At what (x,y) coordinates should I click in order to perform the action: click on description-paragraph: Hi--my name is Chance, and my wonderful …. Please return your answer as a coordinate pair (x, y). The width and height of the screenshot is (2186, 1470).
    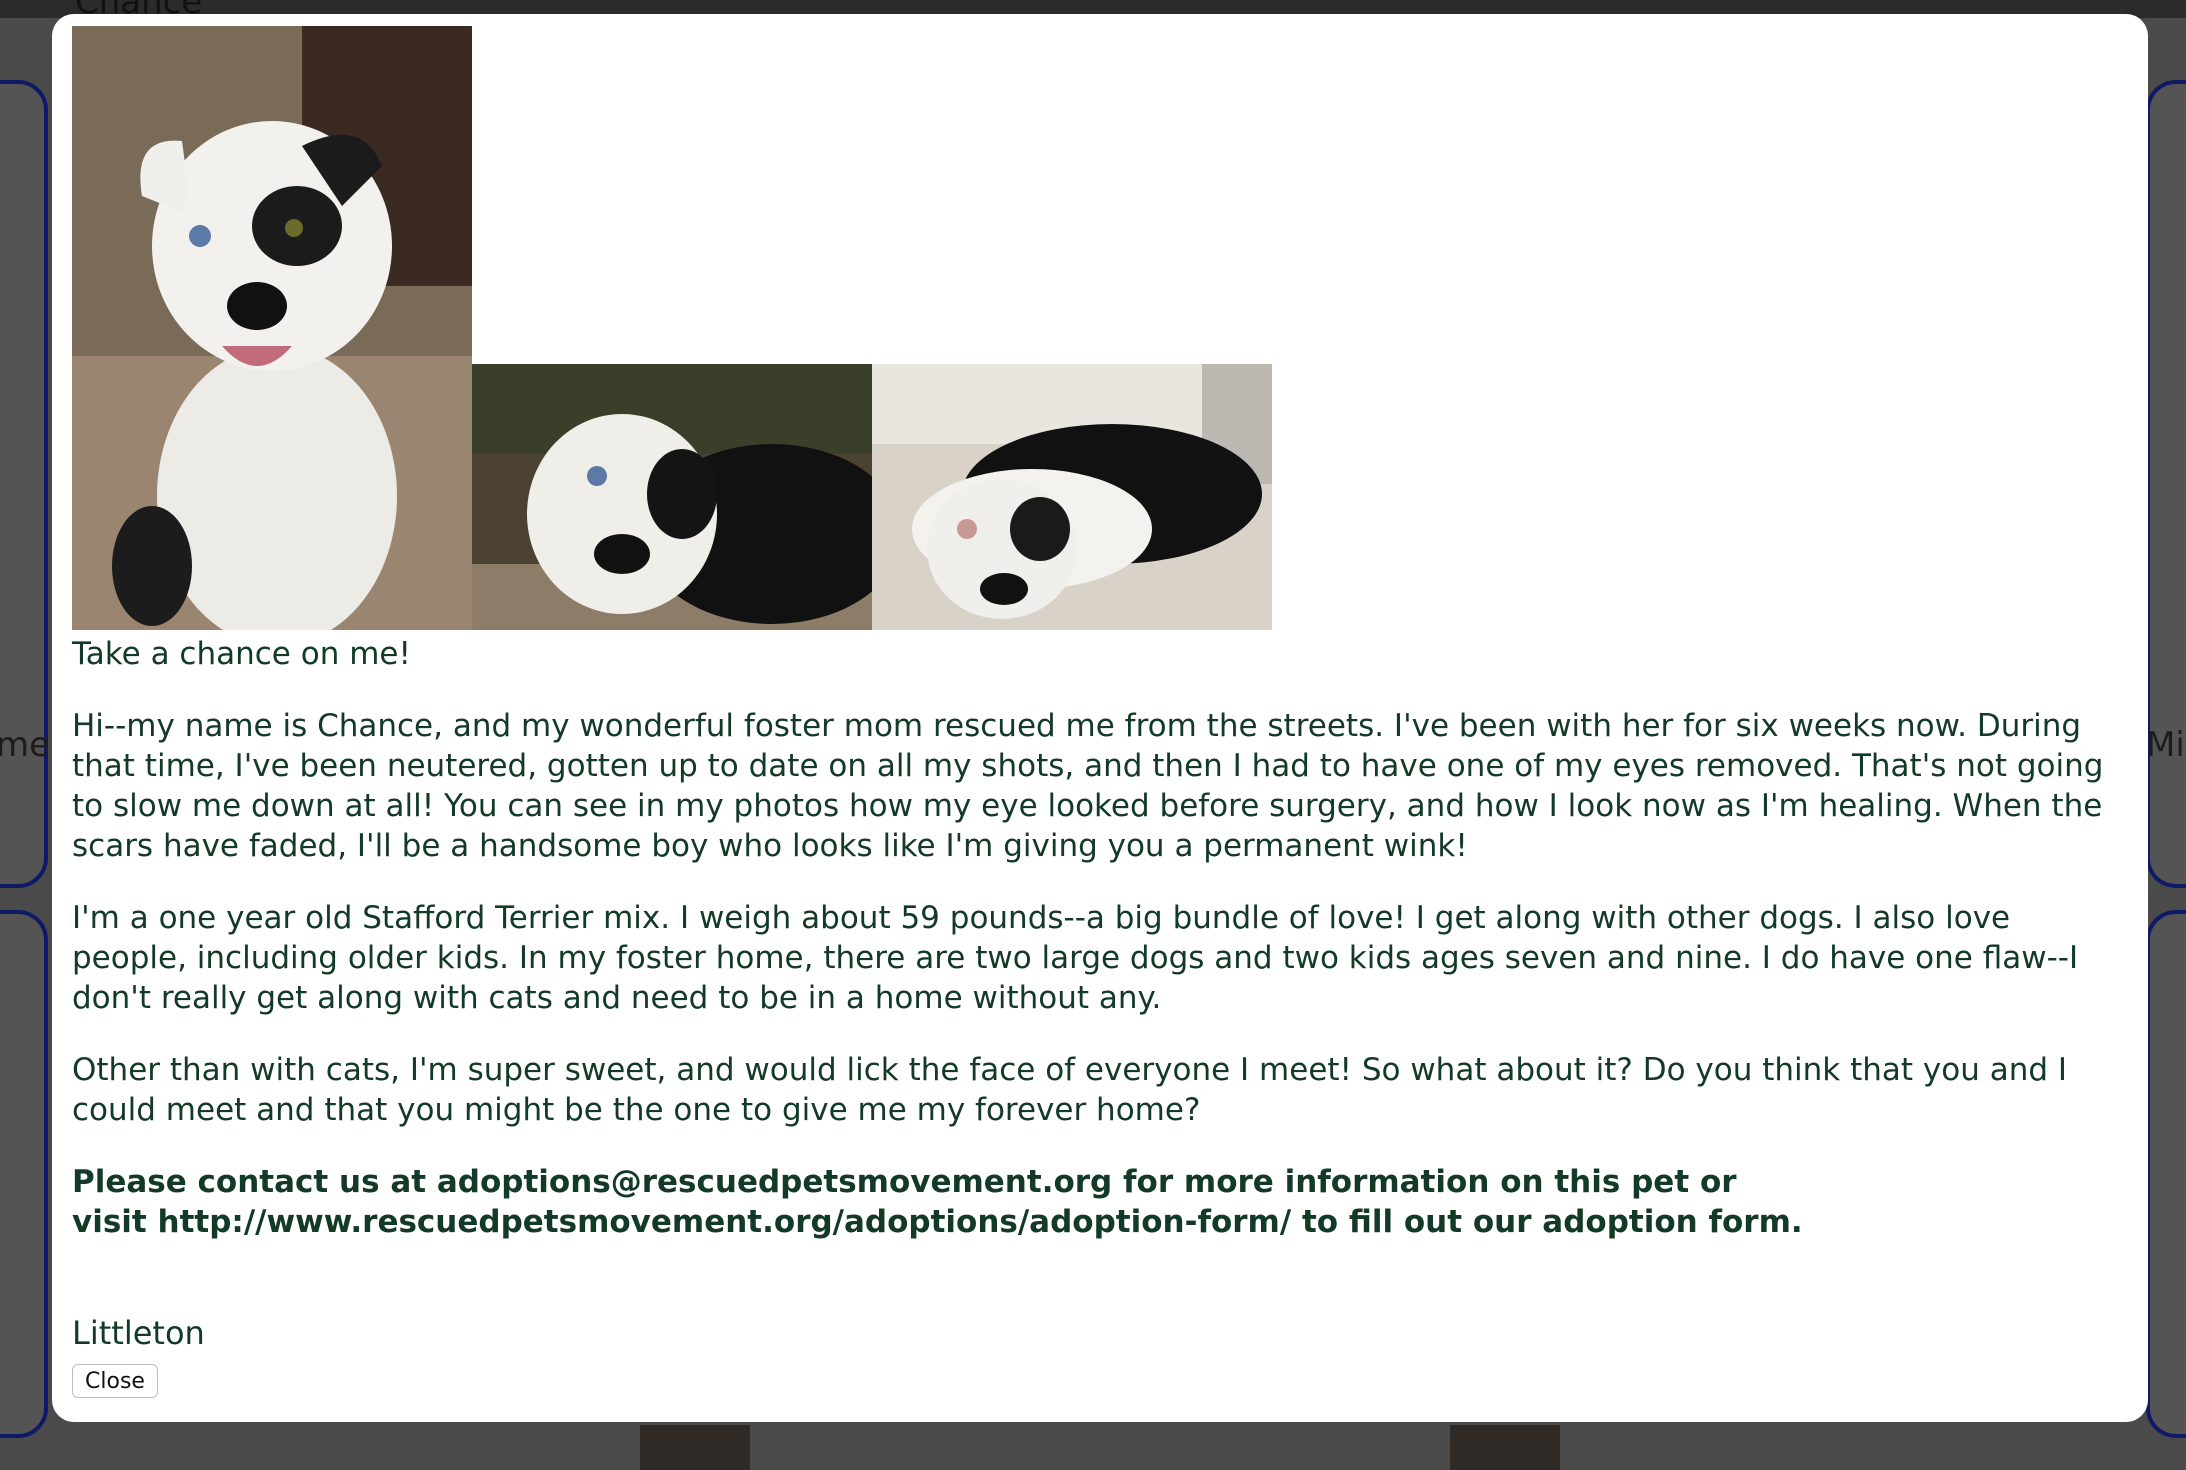
    Looking at the image, I should click on (1088, 786).